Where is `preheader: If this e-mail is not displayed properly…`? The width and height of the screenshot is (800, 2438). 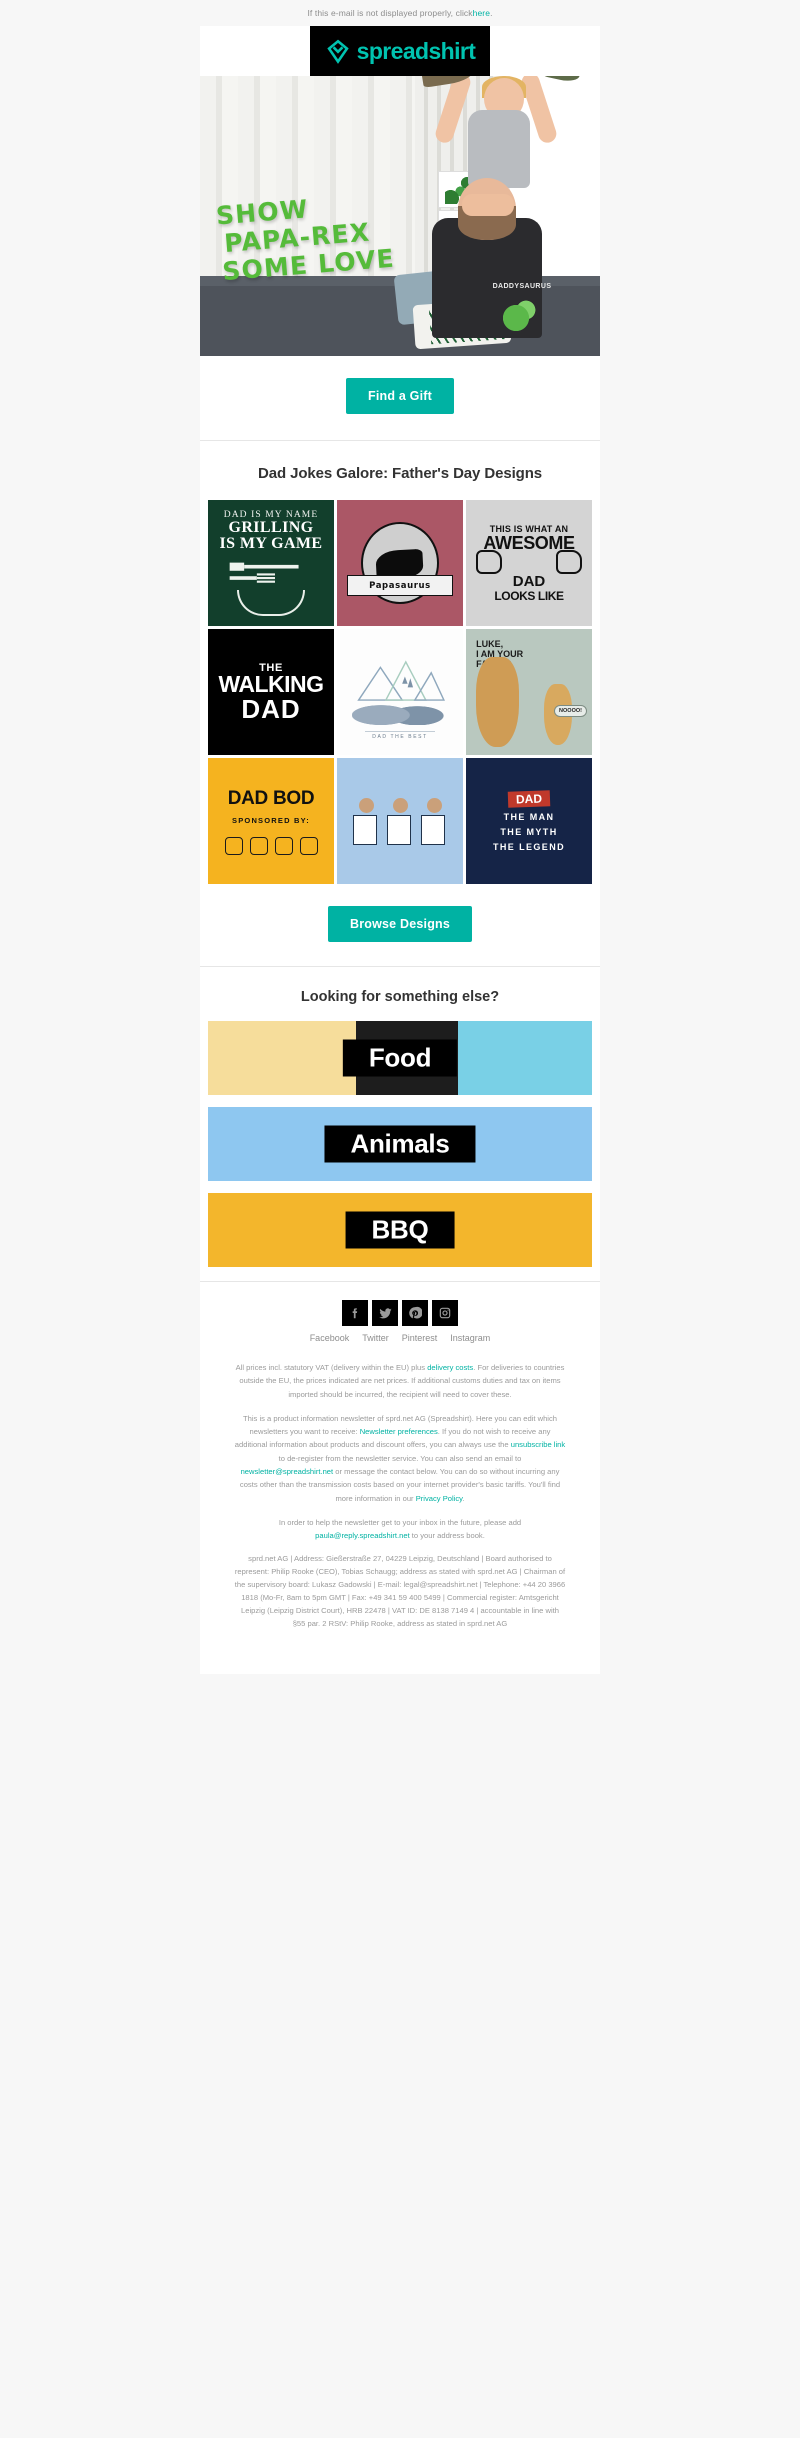
preheader: If this e-mail is not displayed properly… is located at coordinates (400, 13).